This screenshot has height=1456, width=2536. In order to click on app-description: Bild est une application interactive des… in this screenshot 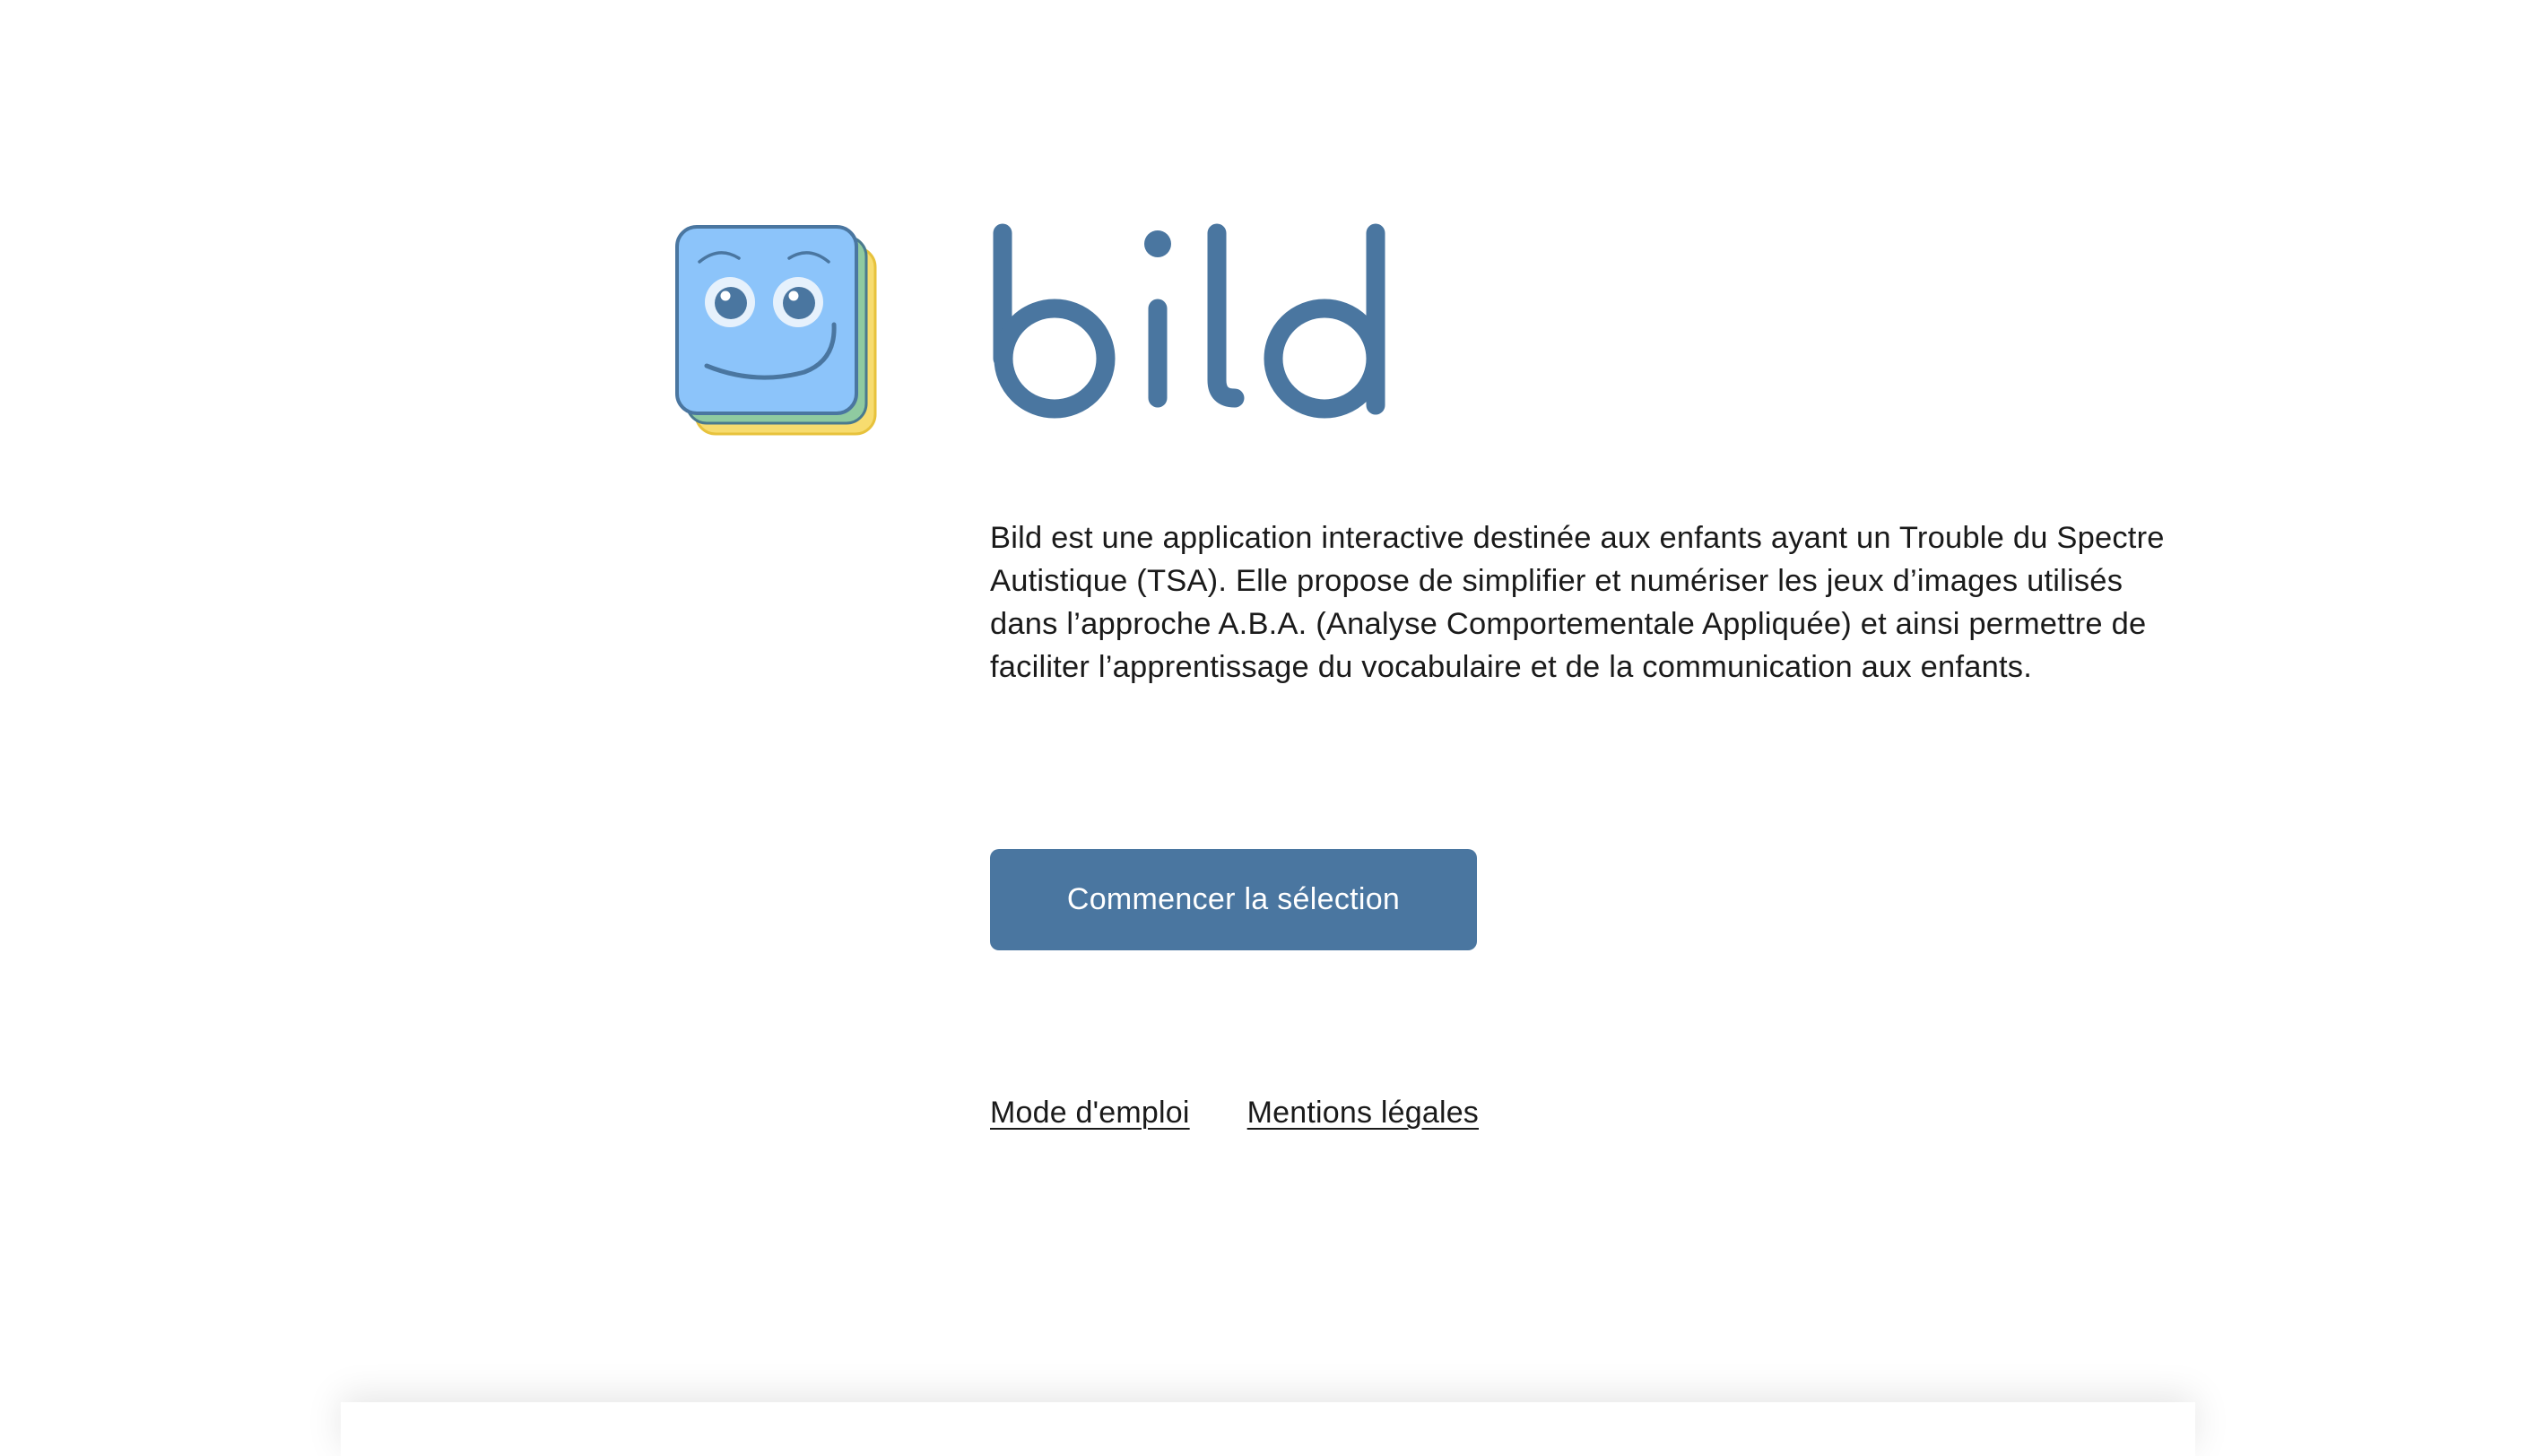, I will do `click(1577, 603)`.